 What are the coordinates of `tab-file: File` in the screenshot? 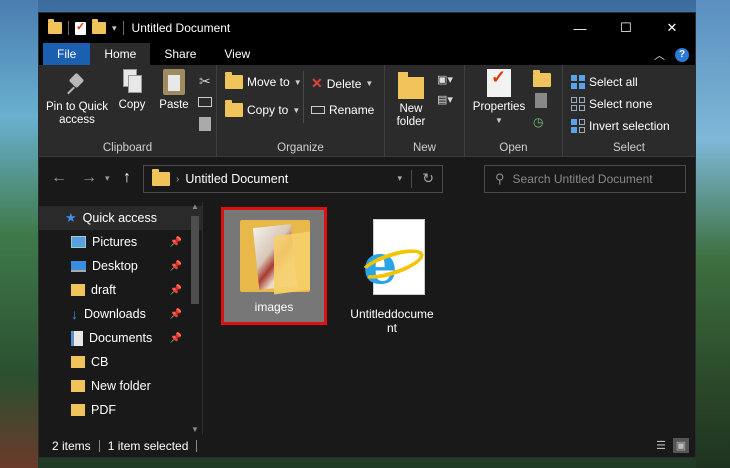 It's located at (67, 54).